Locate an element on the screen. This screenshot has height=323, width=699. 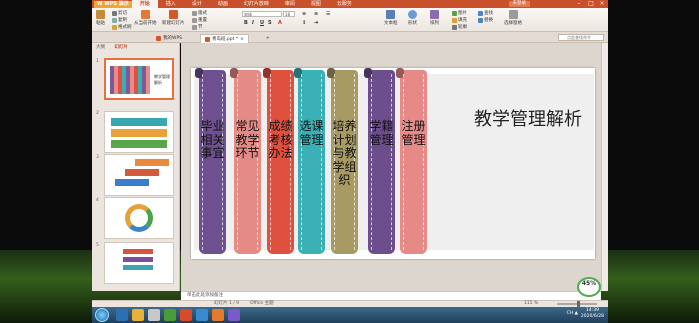
new-tab-button: + is located at coordinates (268, 38).